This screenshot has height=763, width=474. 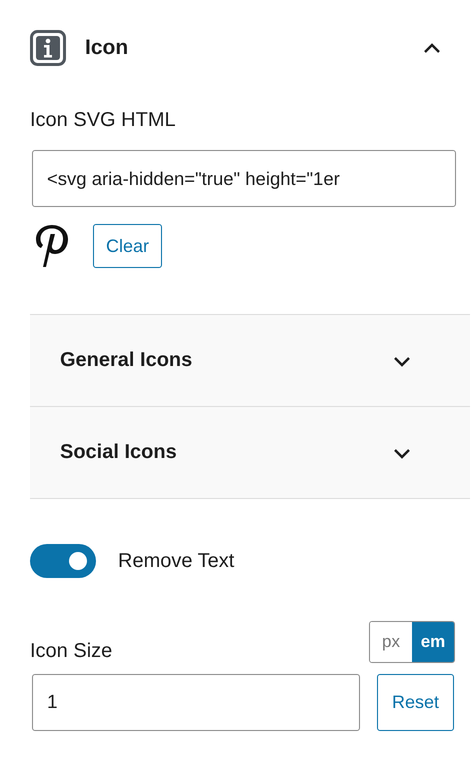 What do you see at coordinates (250, 361) in the screenshot?
I see `accordion-header: General Icons` at bounding box center [250, 361].